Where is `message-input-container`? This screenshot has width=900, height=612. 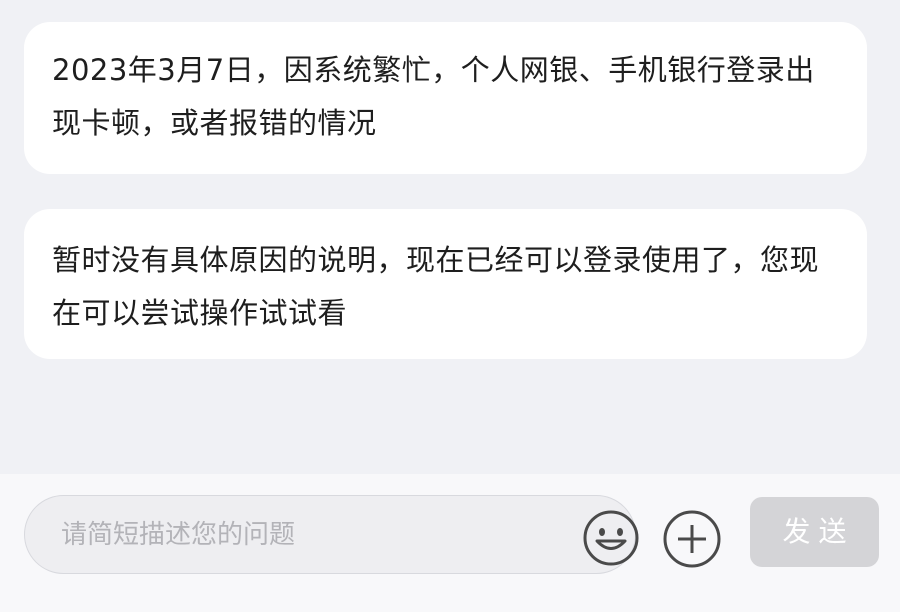 message-input-container is located at coordinates (331, 534).